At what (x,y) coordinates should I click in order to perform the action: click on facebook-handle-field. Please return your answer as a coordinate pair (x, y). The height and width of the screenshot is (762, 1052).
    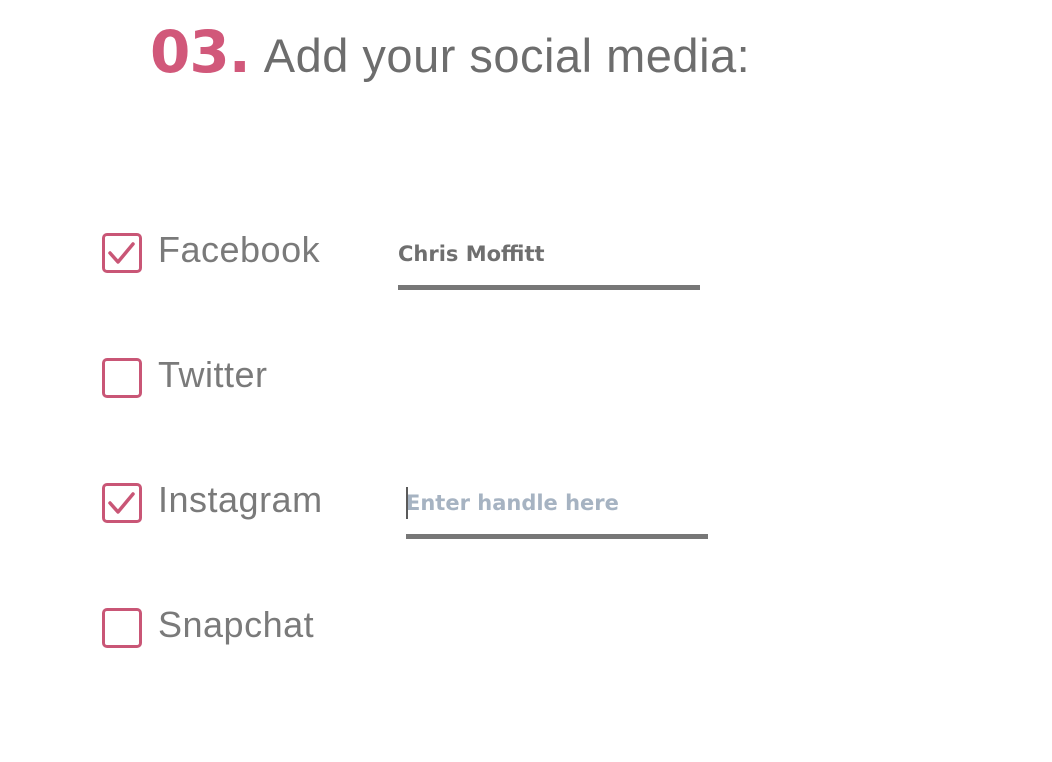
    Looking at the image, I should click on (549, 263).